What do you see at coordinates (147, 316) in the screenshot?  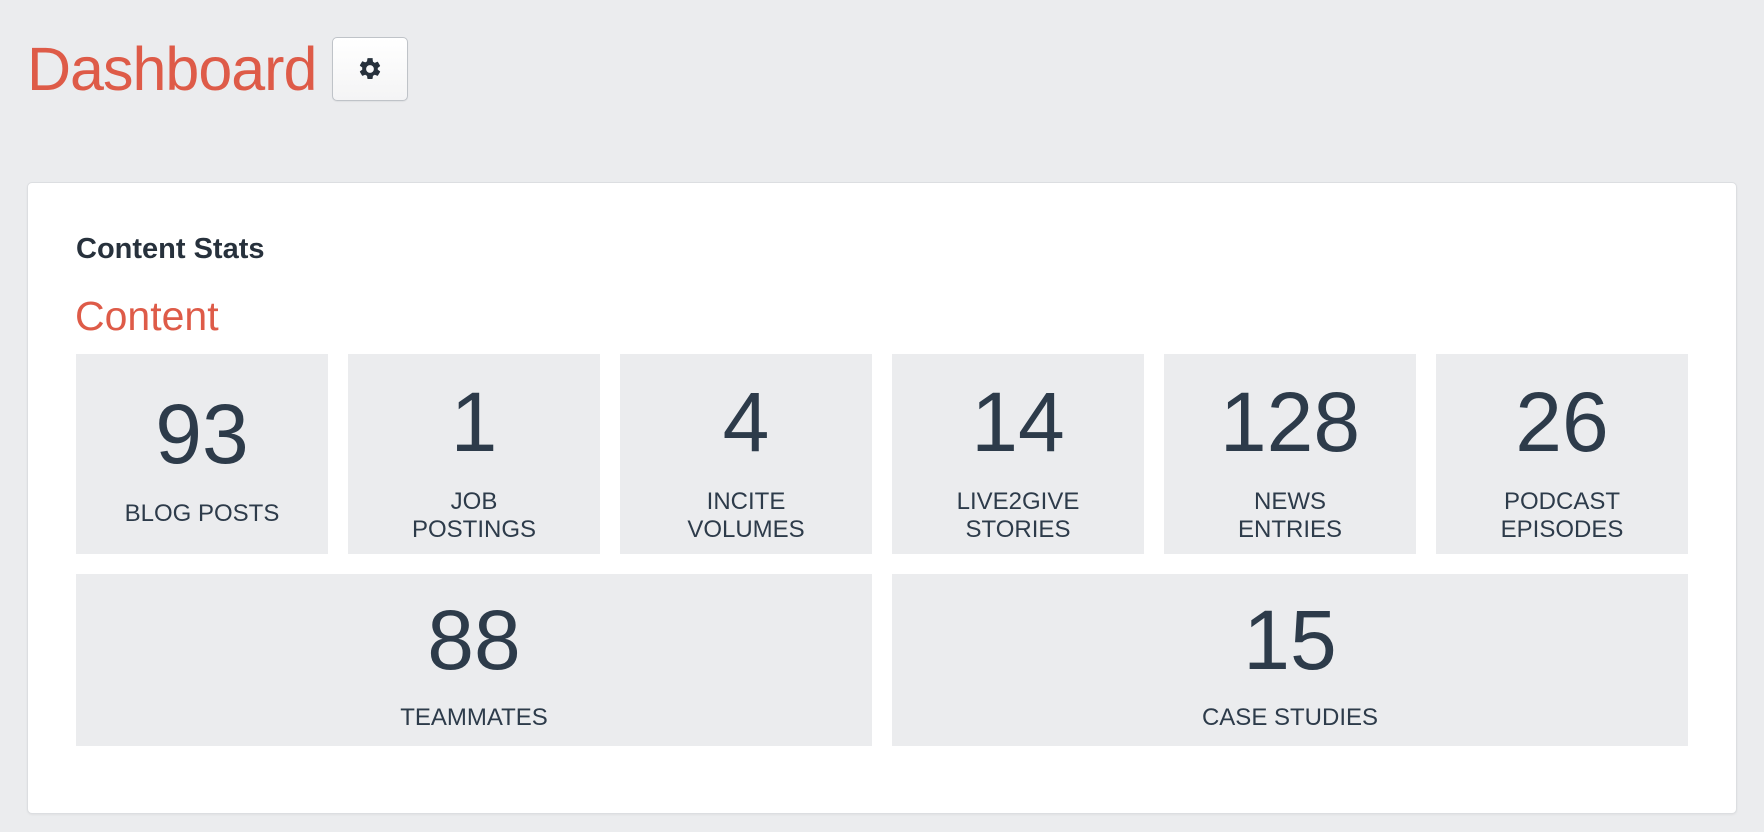 I see `section-title: Content` at bounding box center [147, 316].